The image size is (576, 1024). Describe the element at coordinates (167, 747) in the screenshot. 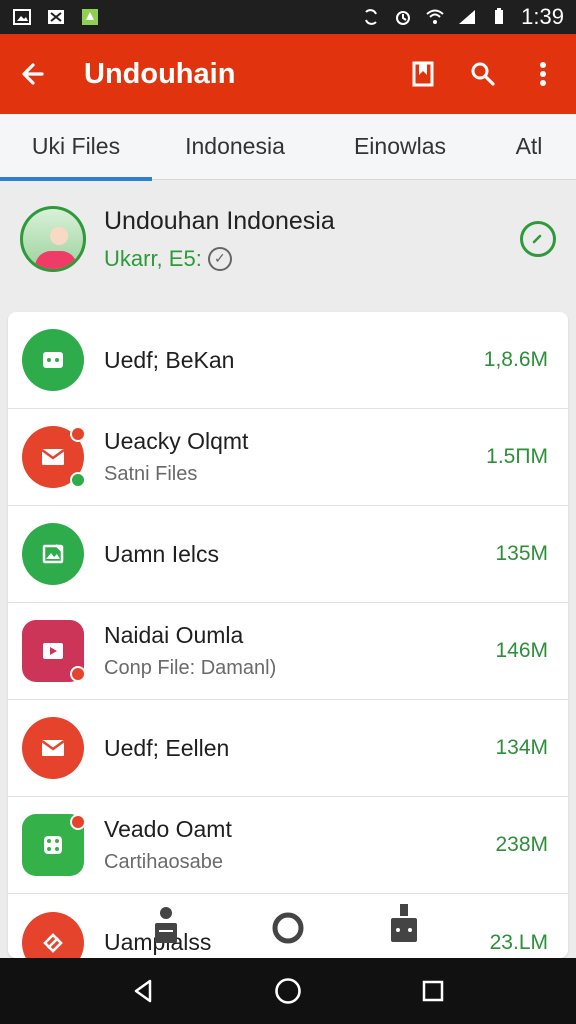

I see `list-item-title: Uedf; Eellen` at that location.